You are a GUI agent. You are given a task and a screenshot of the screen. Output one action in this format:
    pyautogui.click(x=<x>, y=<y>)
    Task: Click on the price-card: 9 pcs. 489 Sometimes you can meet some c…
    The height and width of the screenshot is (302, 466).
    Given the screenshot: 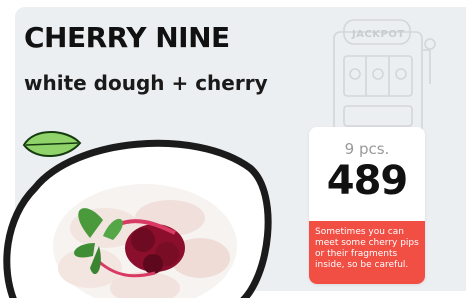 What is the action you would take?
    pyautogui.click(x=367, y=205)
    